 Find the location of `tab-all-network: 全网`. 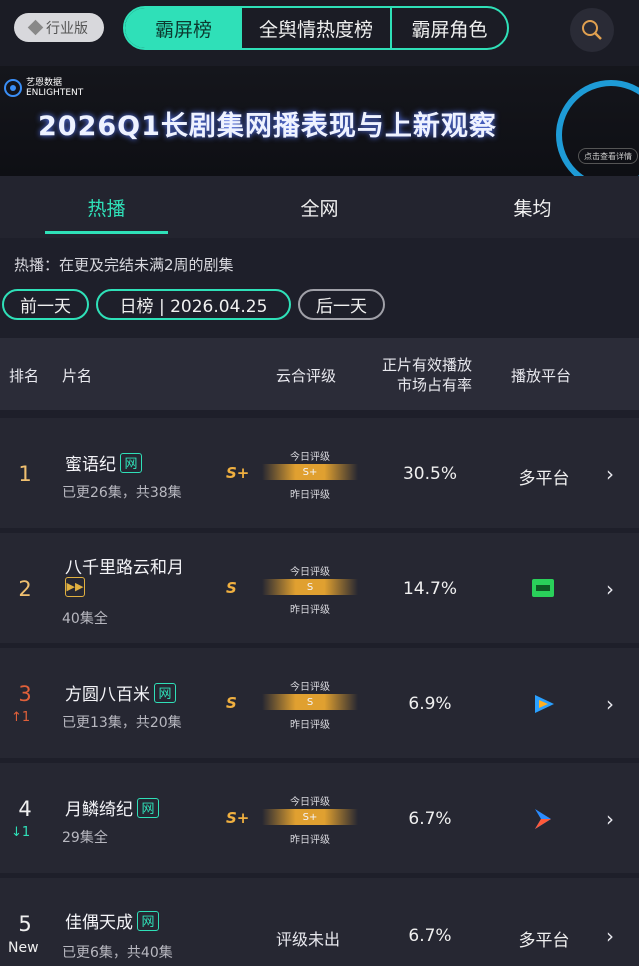

tab-all-network: 全网 is located at coordinates (319, 207).